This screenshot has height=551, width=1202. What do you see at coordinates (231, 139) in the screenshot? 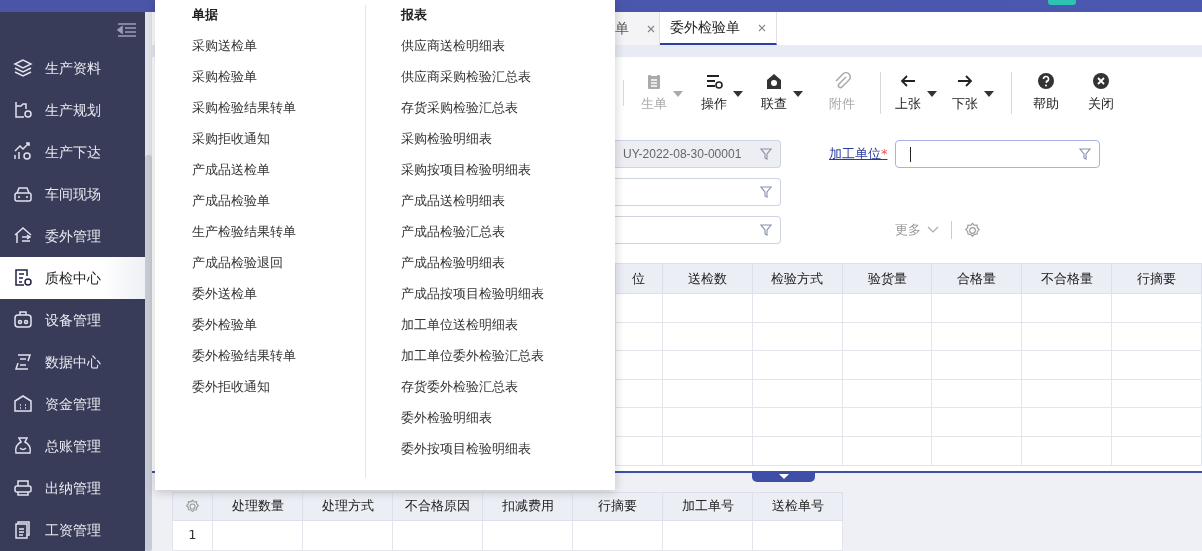
I see `menu-item: 采购拒收通知` at bounding box center [231, 139].